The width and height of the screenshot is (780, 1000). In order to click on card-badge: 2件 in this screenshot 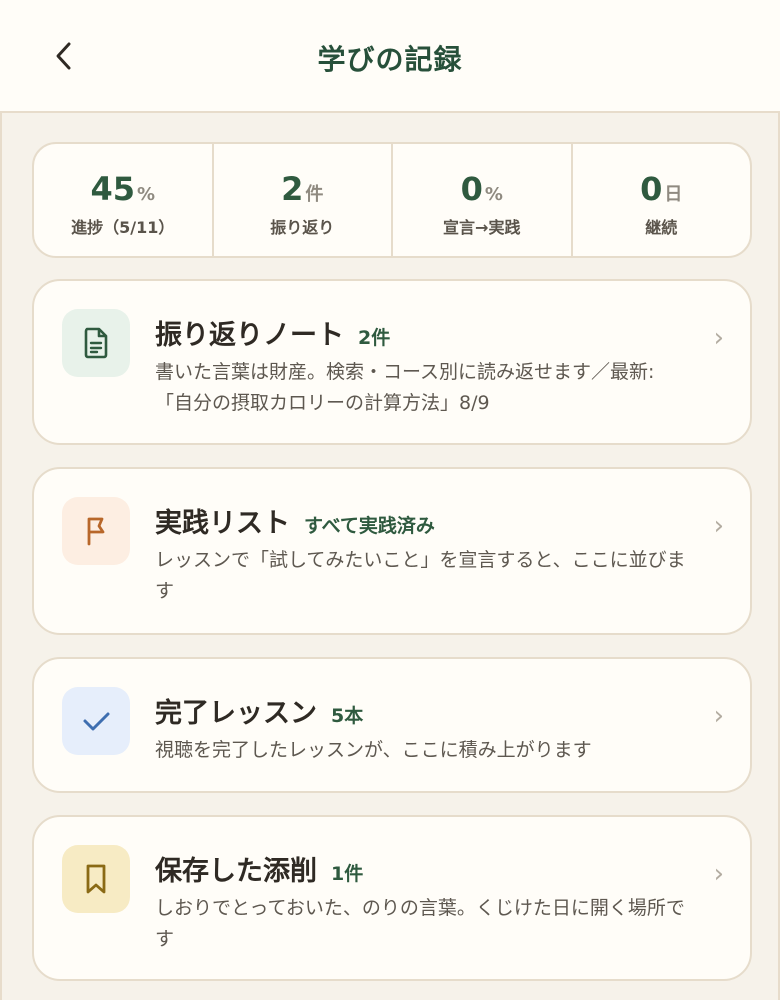, I will do `click(374, 338)`.